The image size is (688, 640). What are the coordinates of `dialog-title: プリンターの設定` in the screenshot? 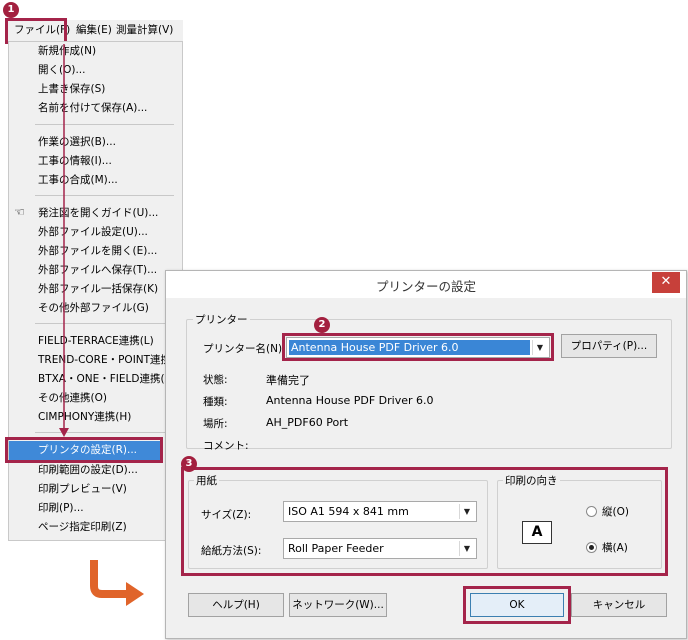 It's located at (425, 286).